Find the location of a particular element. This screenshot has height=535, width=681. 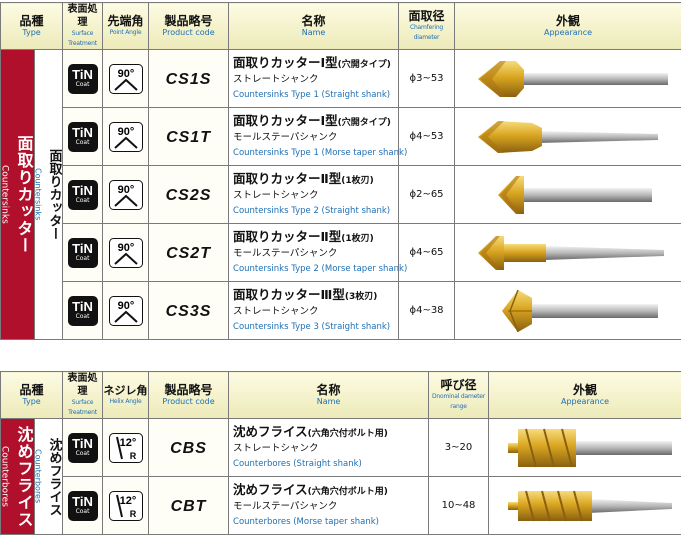

code-cell: CS3S is located at coordinates (189, 311).